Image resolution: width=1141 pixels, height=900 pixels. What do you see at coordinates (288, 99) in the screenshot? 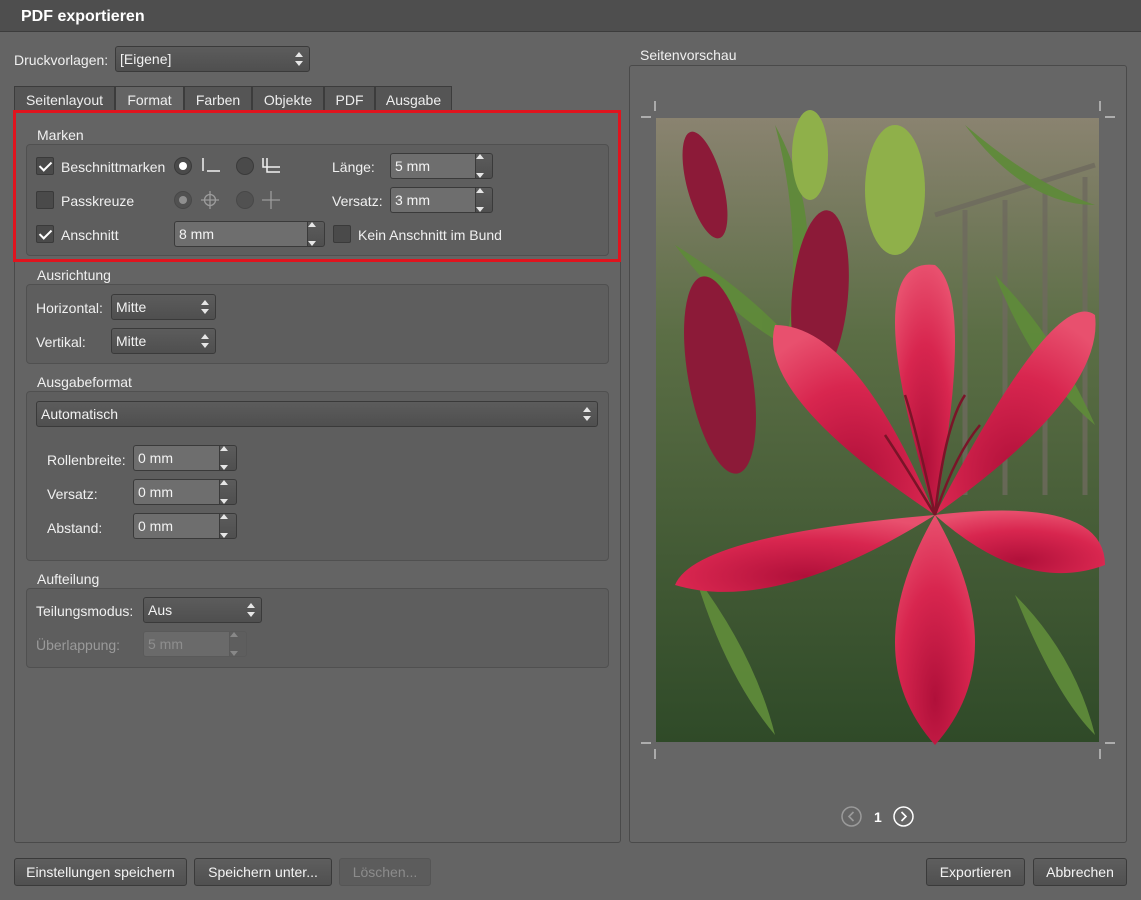
I see `tab-objekte: Objekte` at bounding box center [288, 99].